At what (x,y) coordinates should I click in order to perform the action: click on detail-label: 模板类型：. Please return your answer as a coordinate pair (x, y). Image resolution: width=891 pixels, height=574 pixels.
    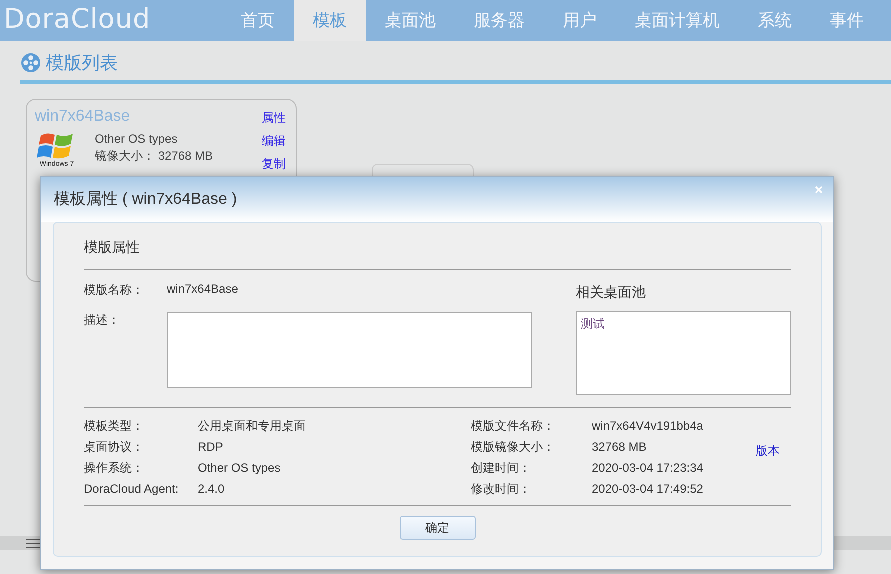
    Looking at the image, I should click on (114, 426).